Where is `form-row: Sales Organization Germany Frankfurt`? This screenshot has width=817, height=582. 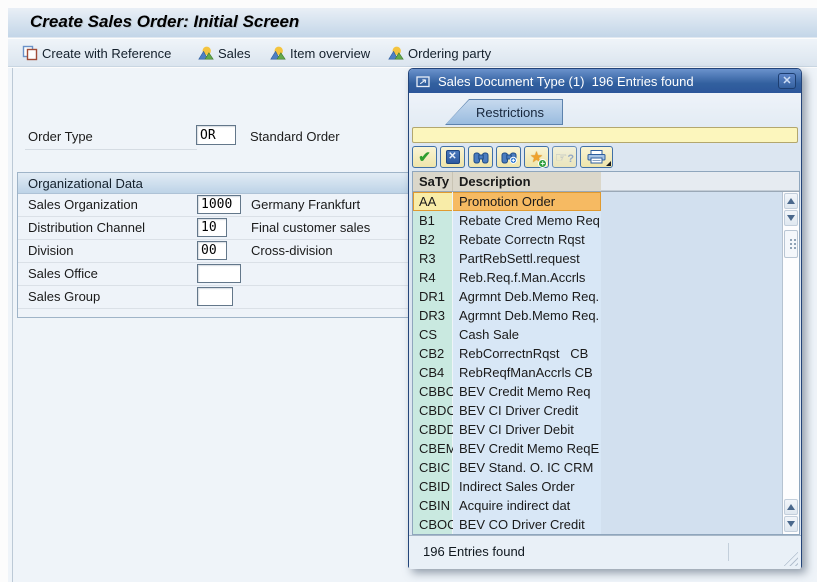
form-row: Sales Organization Germany Frankfurt is located at coordinates (219, 205).